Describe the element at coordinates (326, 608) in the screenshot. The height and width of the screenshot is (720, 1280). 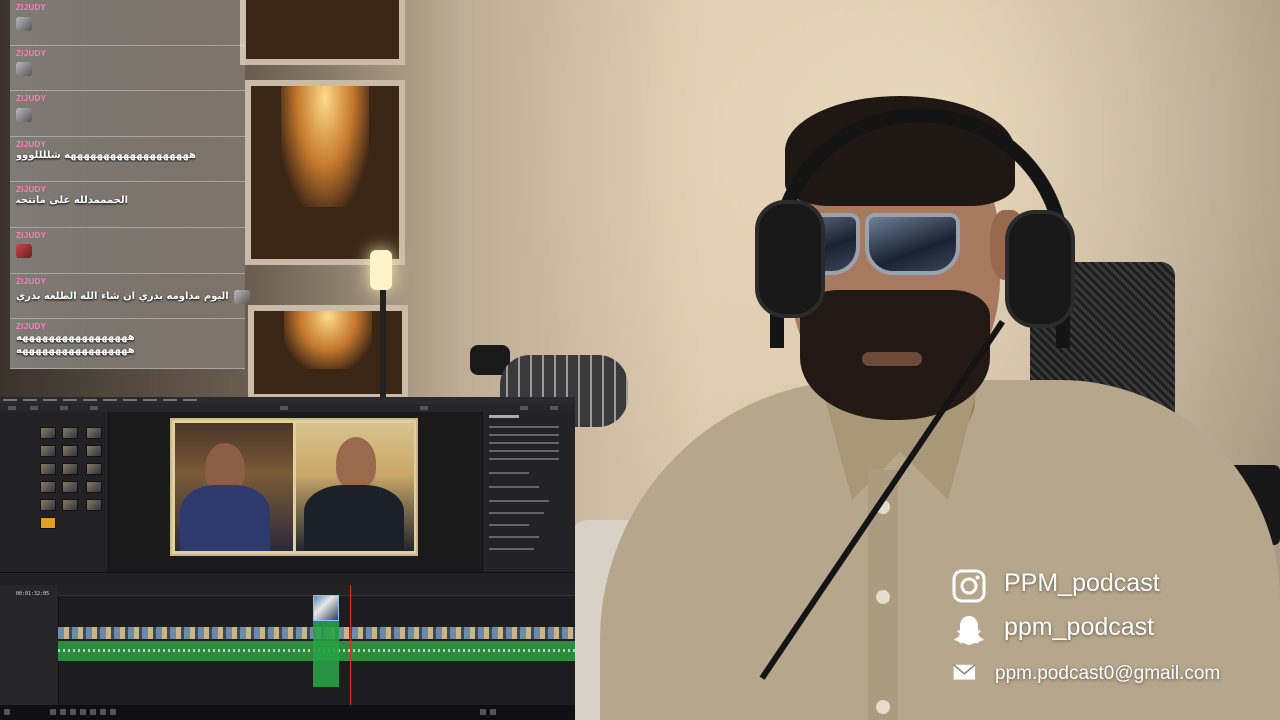
I see `selected-clip-thumbnail` at that location.